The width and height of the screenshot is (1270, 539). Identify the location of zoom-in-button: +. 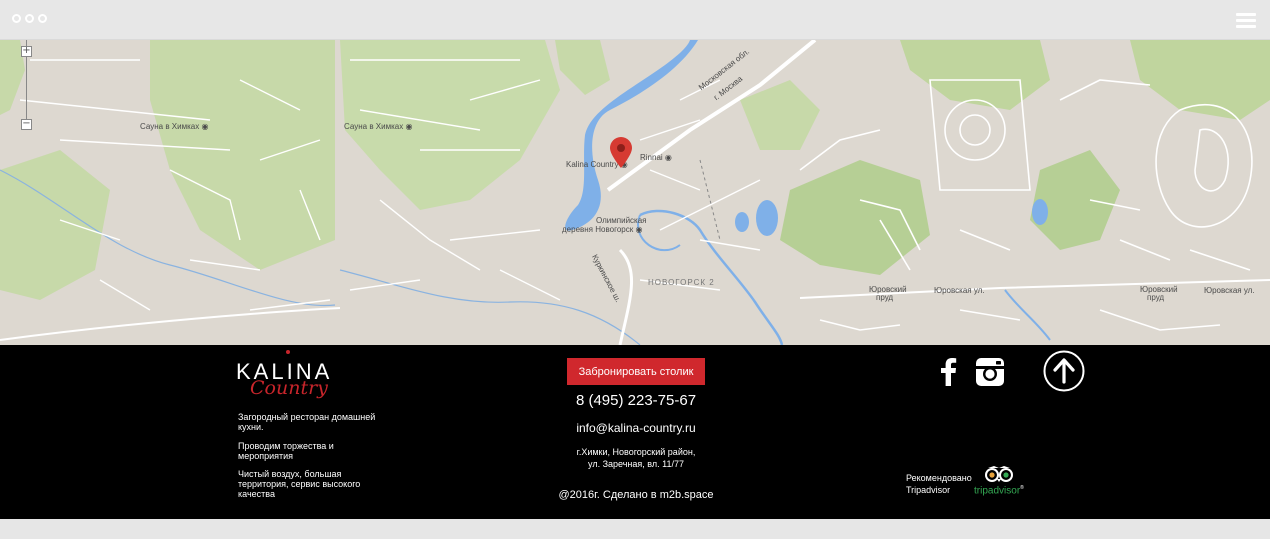
(26, 51).